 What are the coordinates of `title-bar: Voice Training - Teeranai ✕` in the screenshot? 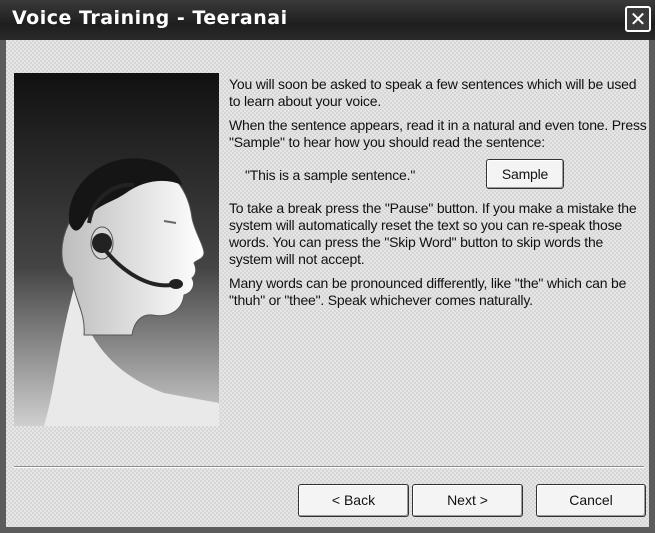 It's located at (327, 20).